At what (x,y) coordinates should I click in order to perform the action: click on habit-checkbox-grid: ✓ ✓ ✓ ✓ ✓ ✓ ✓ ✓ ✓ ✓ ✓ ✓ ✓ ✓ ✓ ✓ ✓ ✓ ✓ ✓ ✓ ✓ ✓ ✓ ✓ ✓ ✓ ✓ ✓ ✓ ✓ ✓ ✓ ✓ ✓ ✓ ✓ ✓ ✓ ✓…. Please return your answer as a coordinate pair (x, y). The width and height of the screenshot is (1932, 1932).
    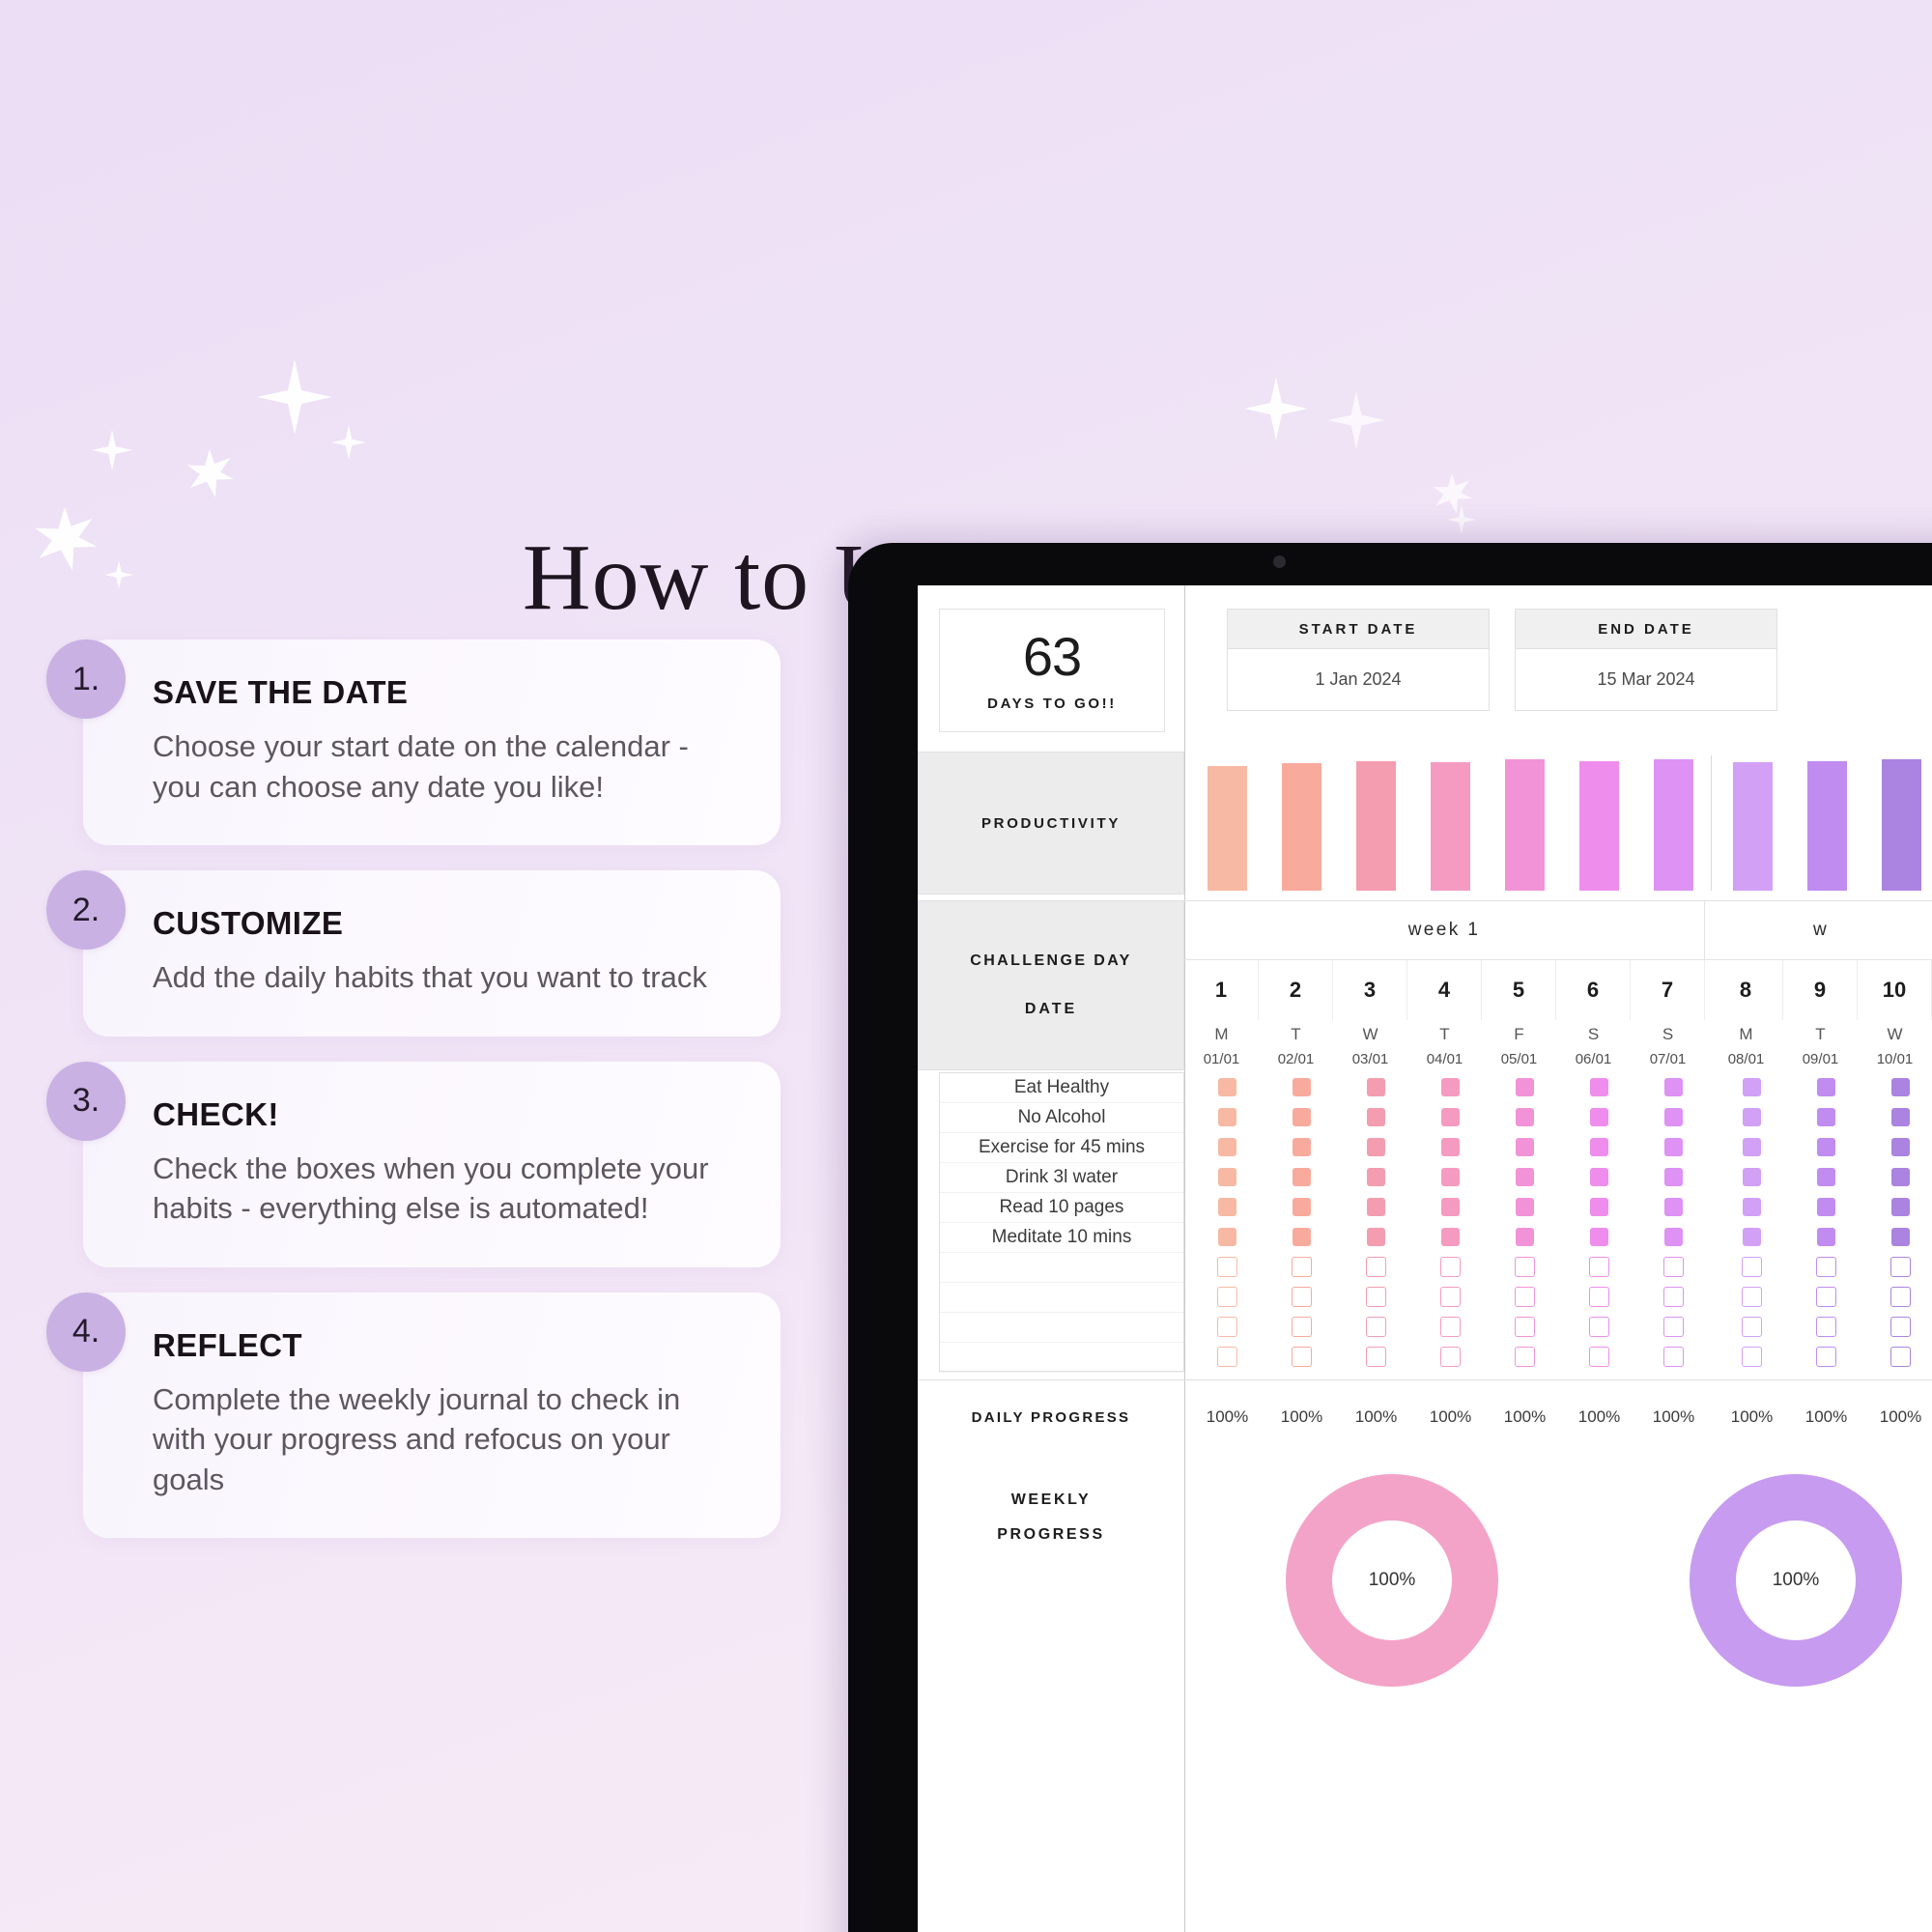
    Looking at the image, I should click on (1561, 1222).